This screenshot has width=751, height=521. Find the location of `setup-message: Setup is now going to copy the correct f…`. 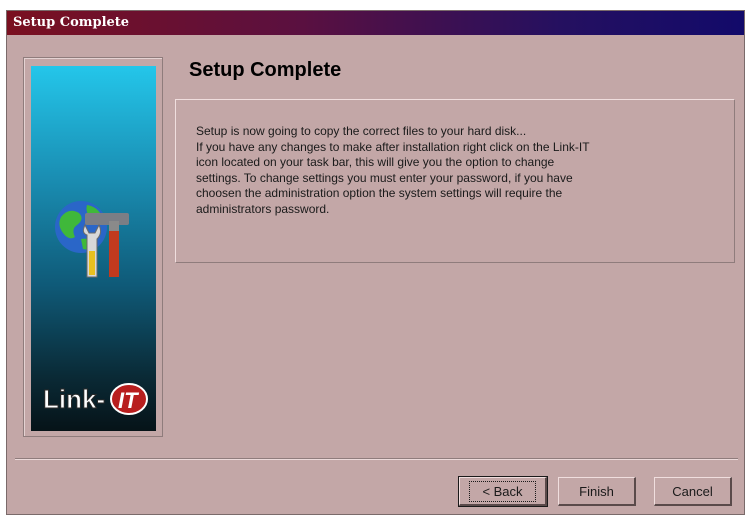

setup-message: Setup is now going to copy the correct f… is located at coordinates (393, 170).